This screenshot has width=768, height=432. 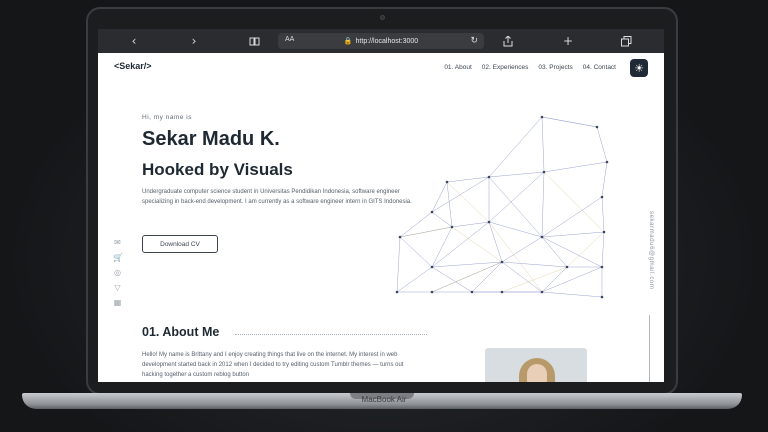 I want to click on share-icon, so click(x=508, y=41).